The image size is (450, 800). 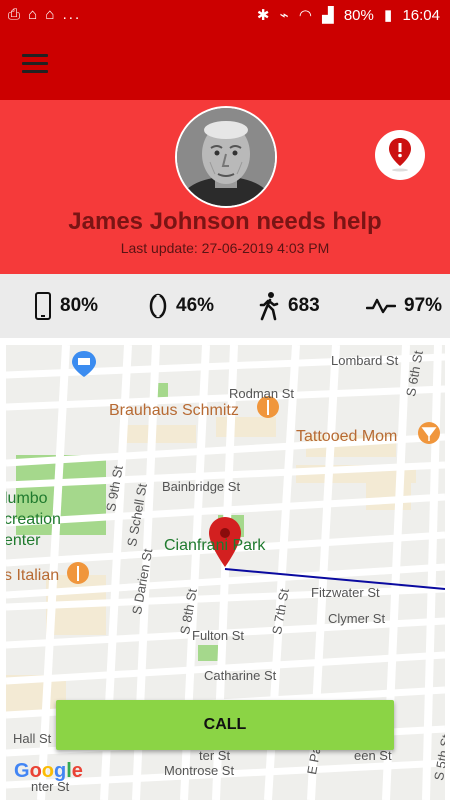 I want to click on pulse-icon, so click(x=381, y=306).